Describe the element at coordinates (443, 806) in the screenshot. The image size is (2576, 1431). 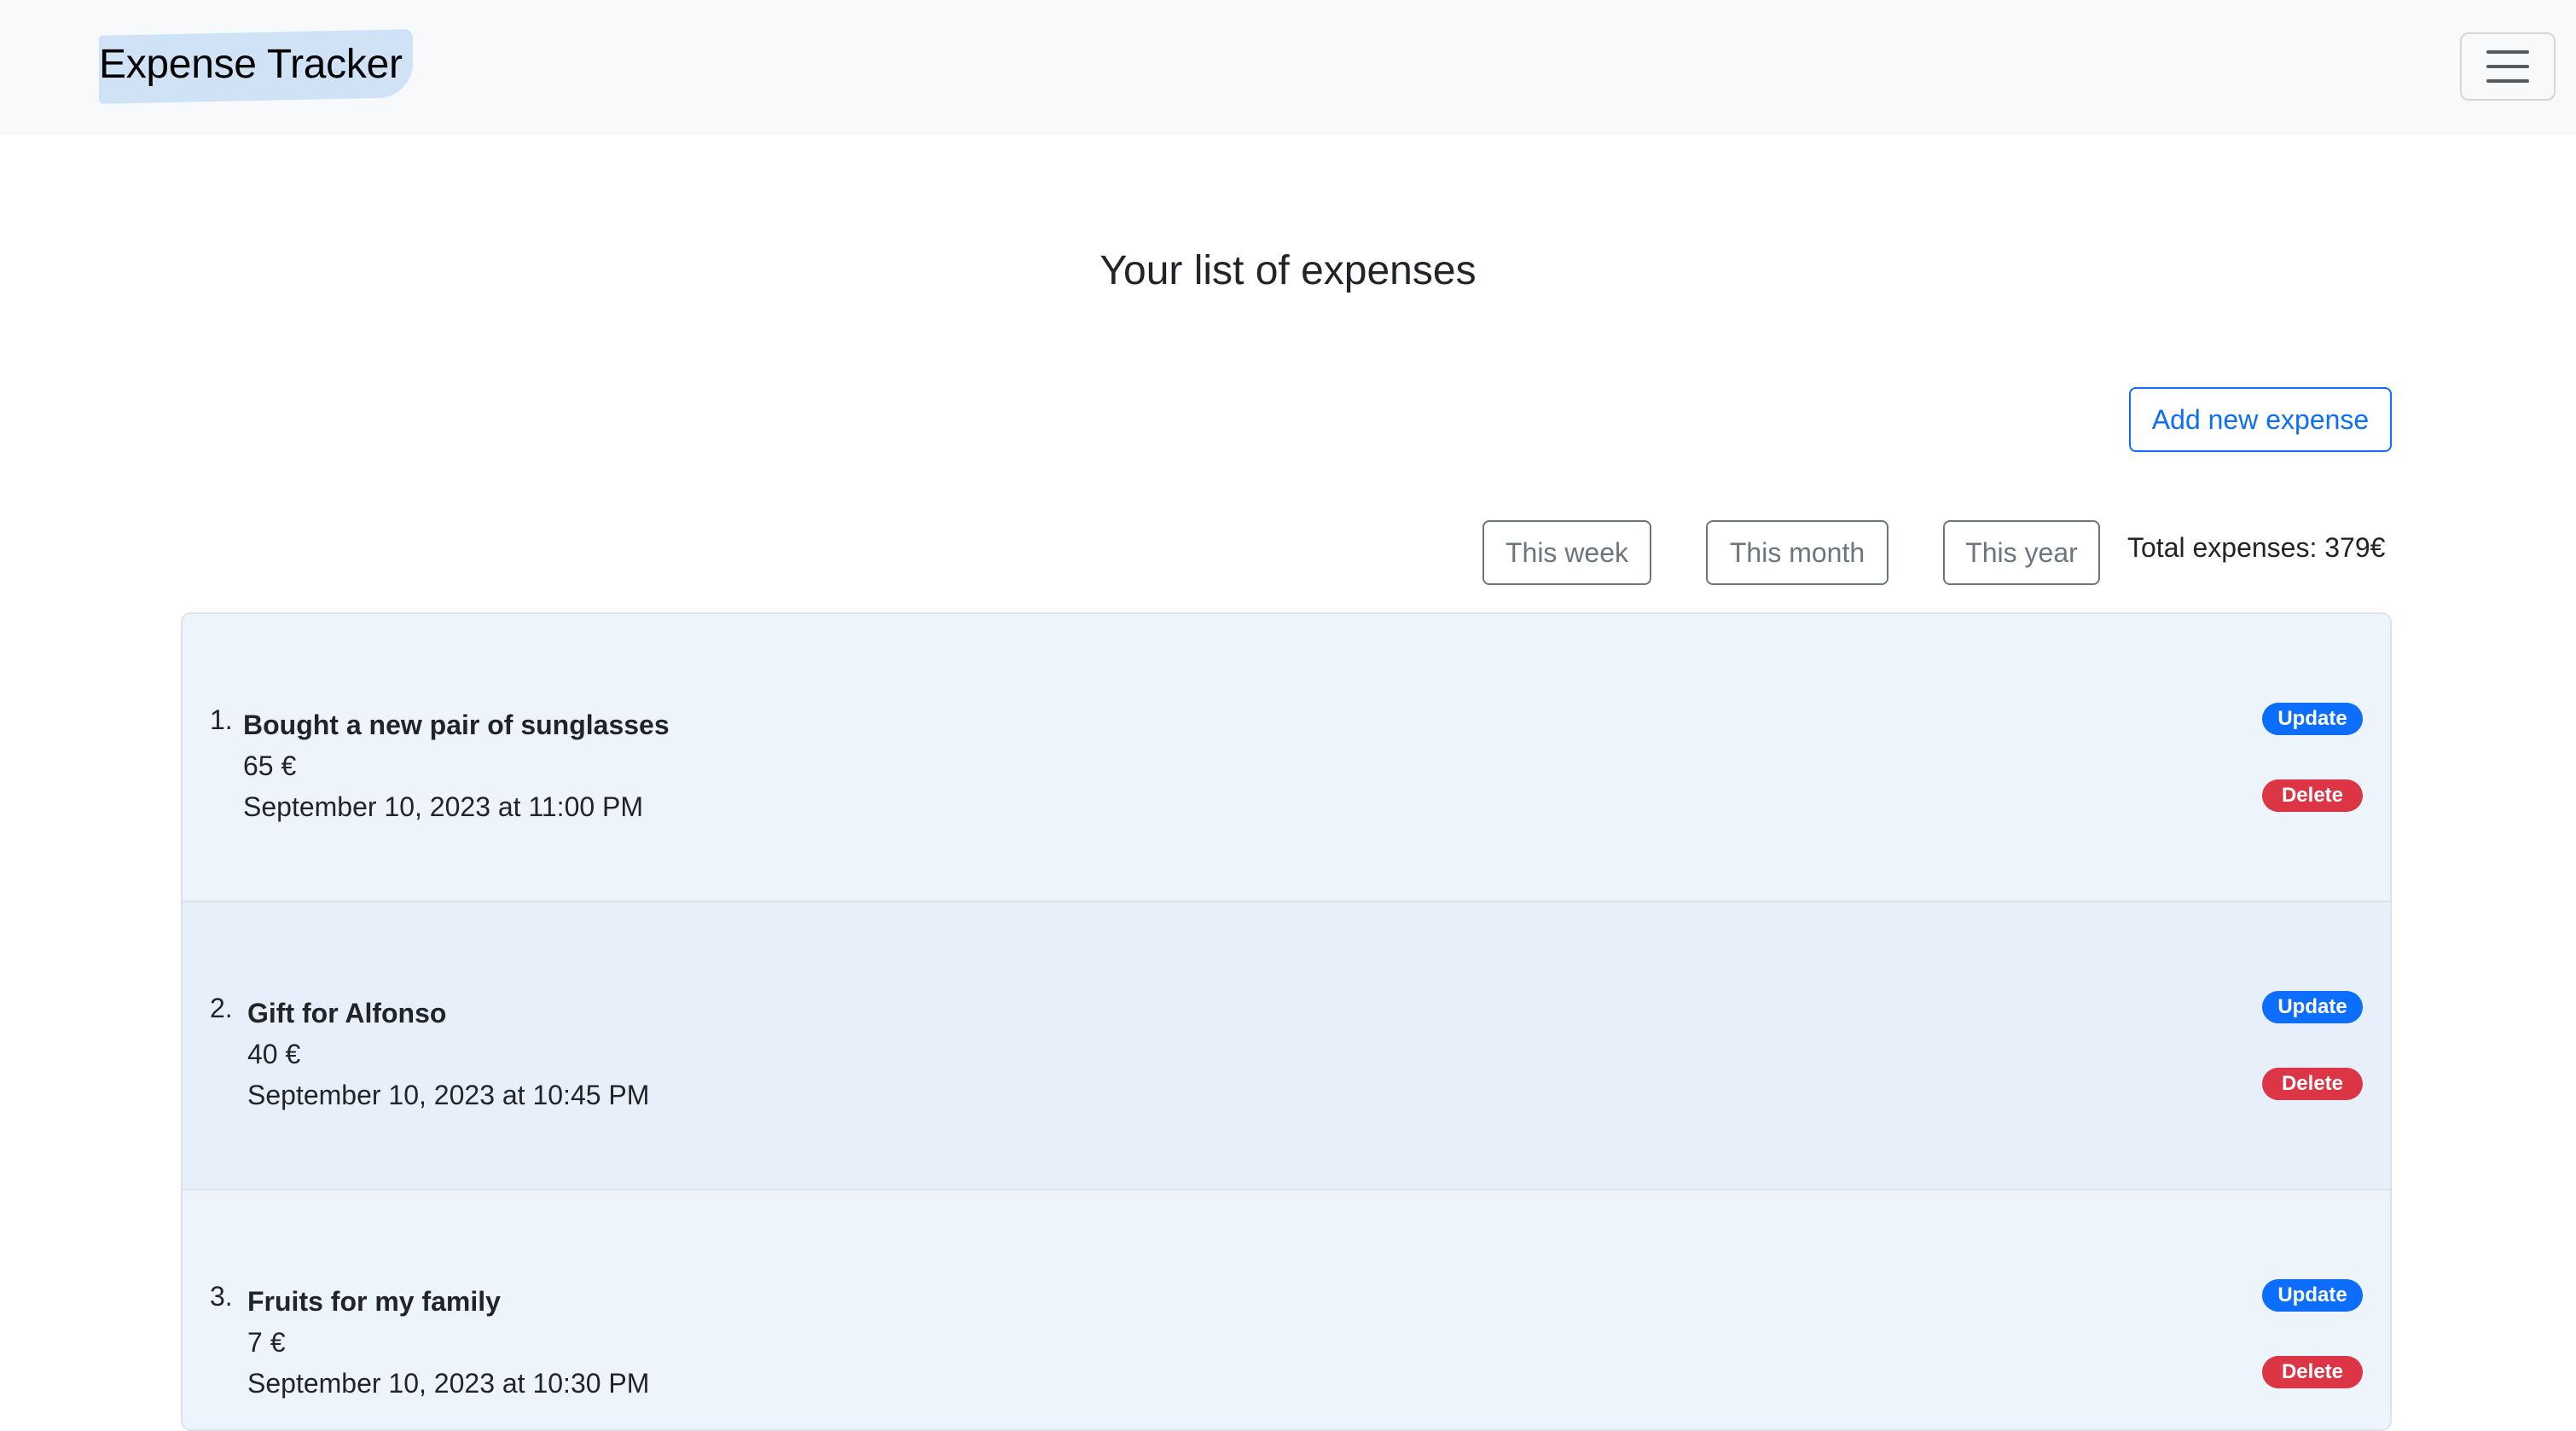
I see `expense-date: September 10, 2023 at 11:00 PM` at that location.